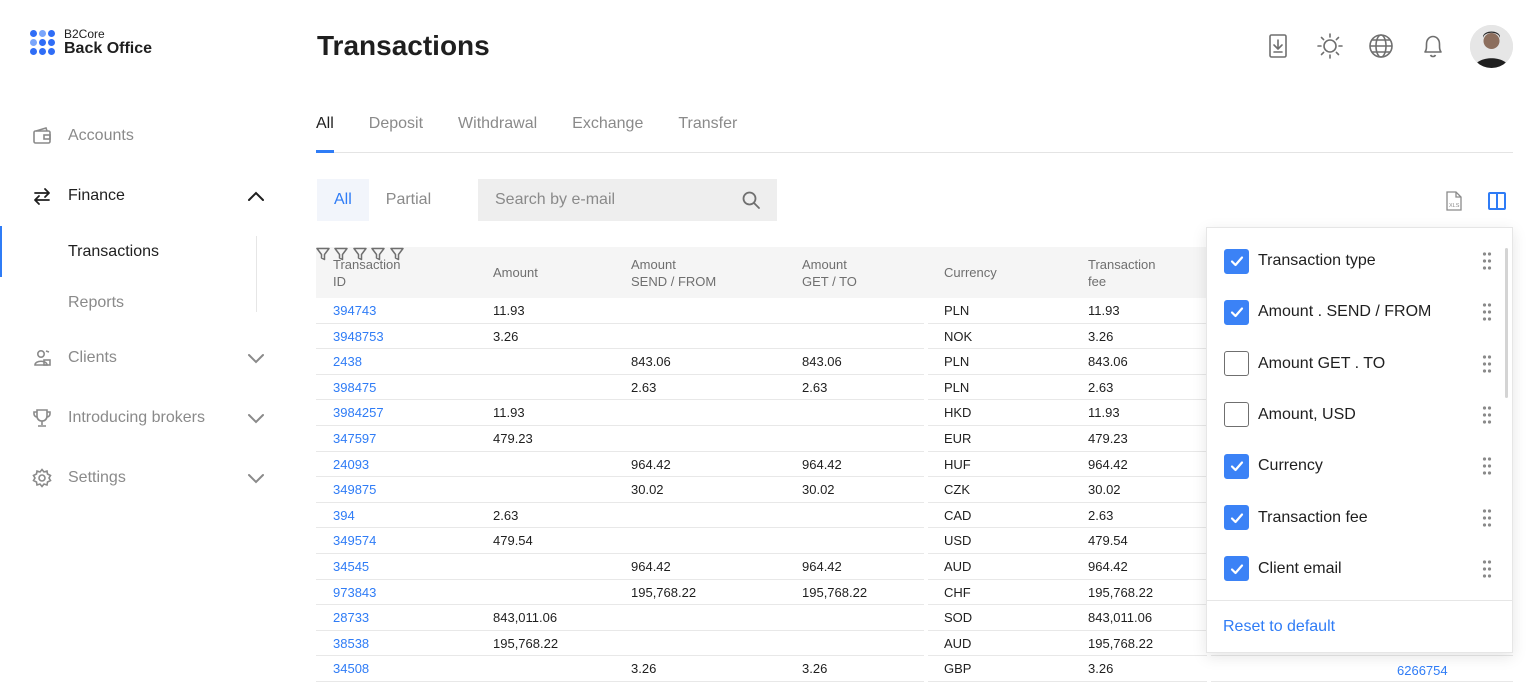 The image size is (1539, 690). I want to click on sidebar-item-clients: Clients, so click(145, 358).